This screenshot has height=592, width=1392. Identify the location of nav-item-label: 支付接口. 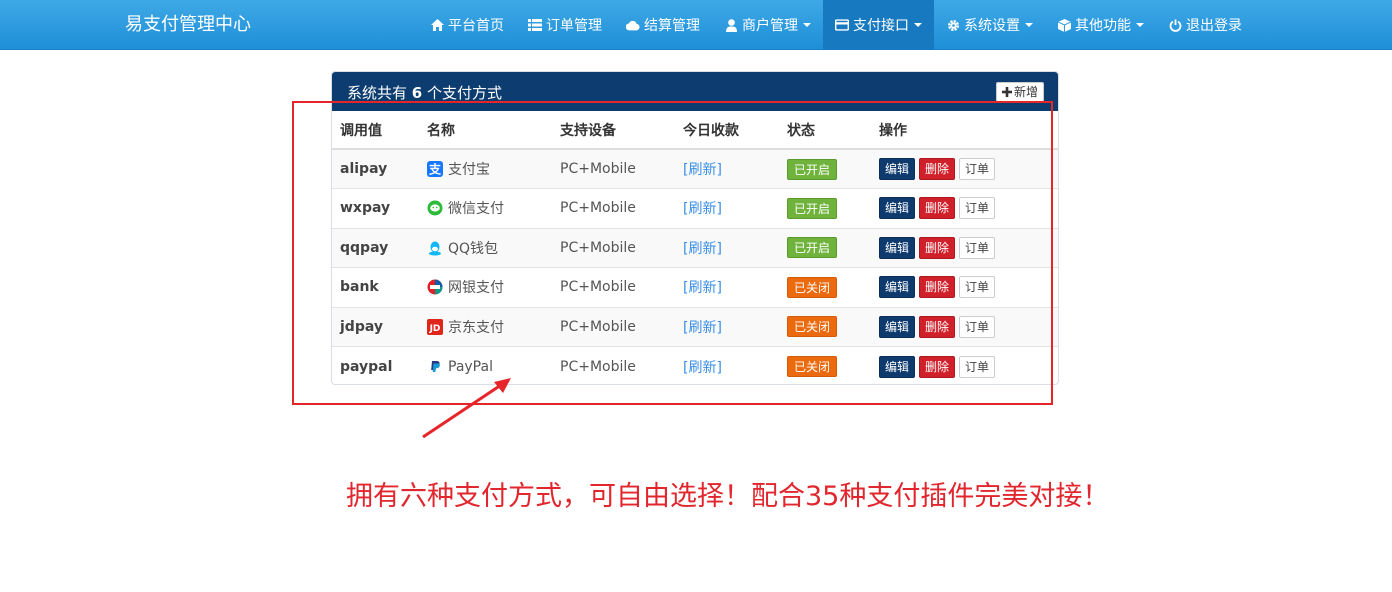
(881, 26).